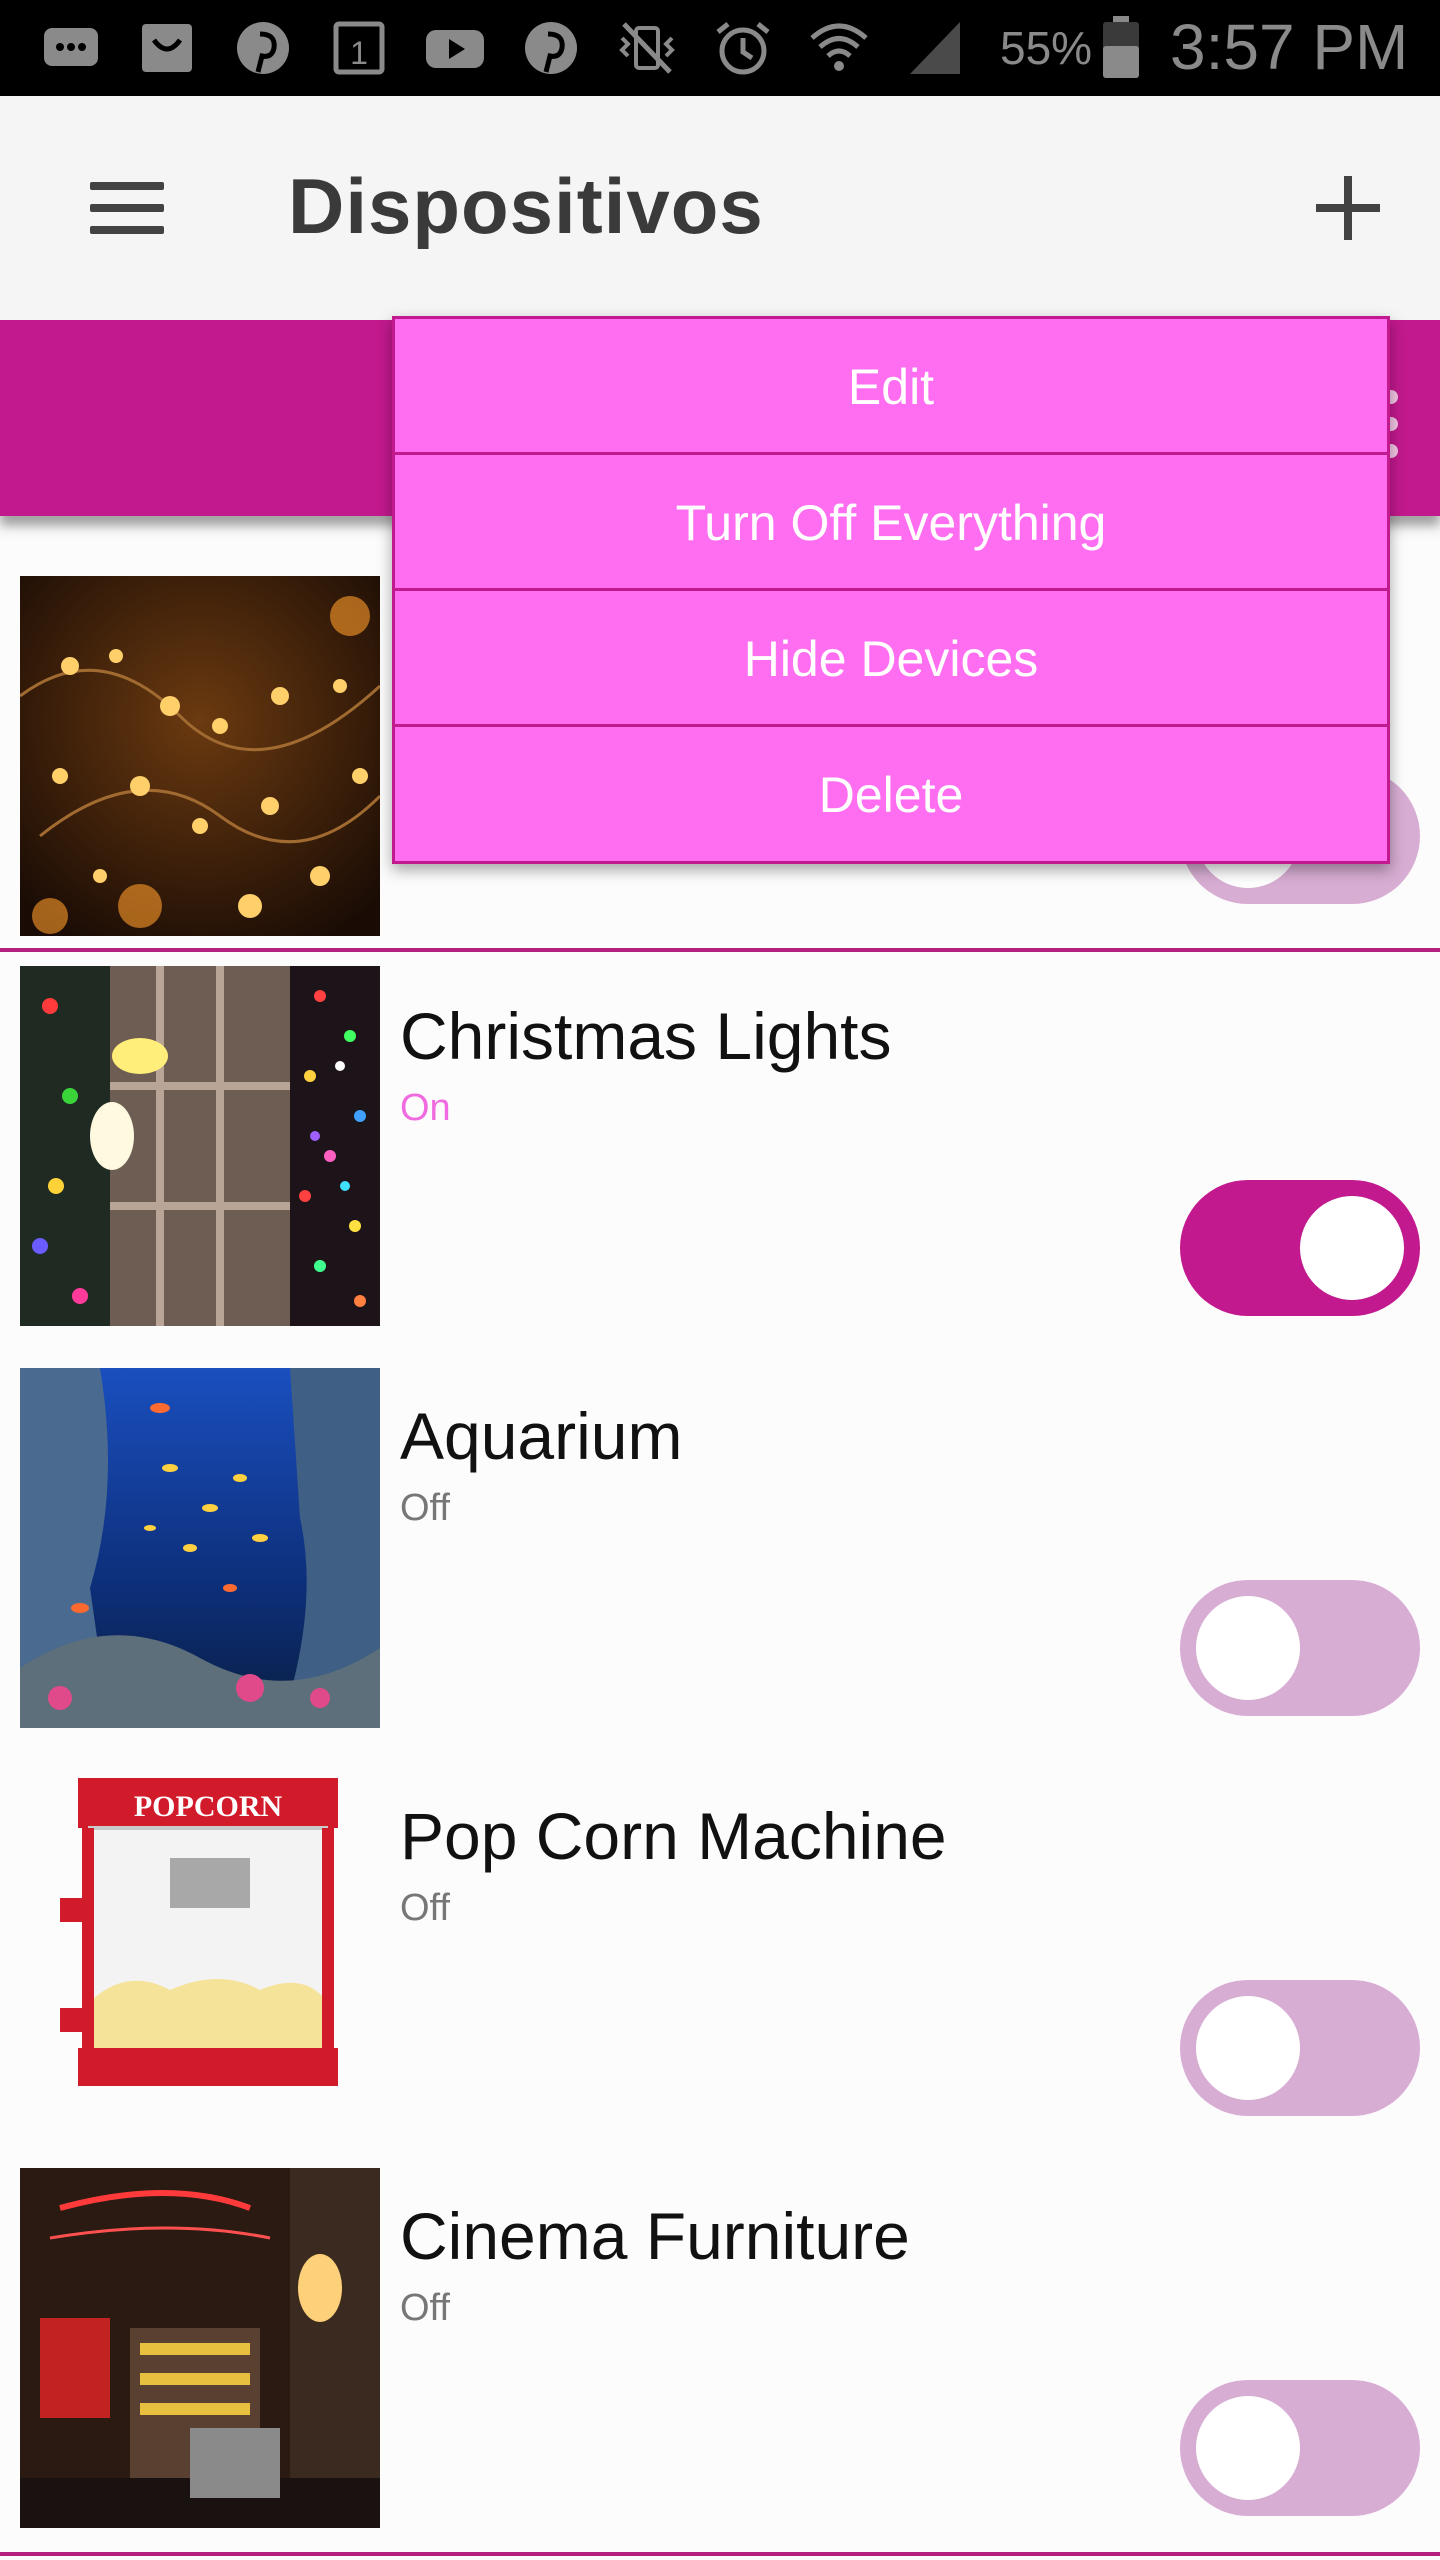  I want to click on app-bar: Dispositivos, so click(720, 208).